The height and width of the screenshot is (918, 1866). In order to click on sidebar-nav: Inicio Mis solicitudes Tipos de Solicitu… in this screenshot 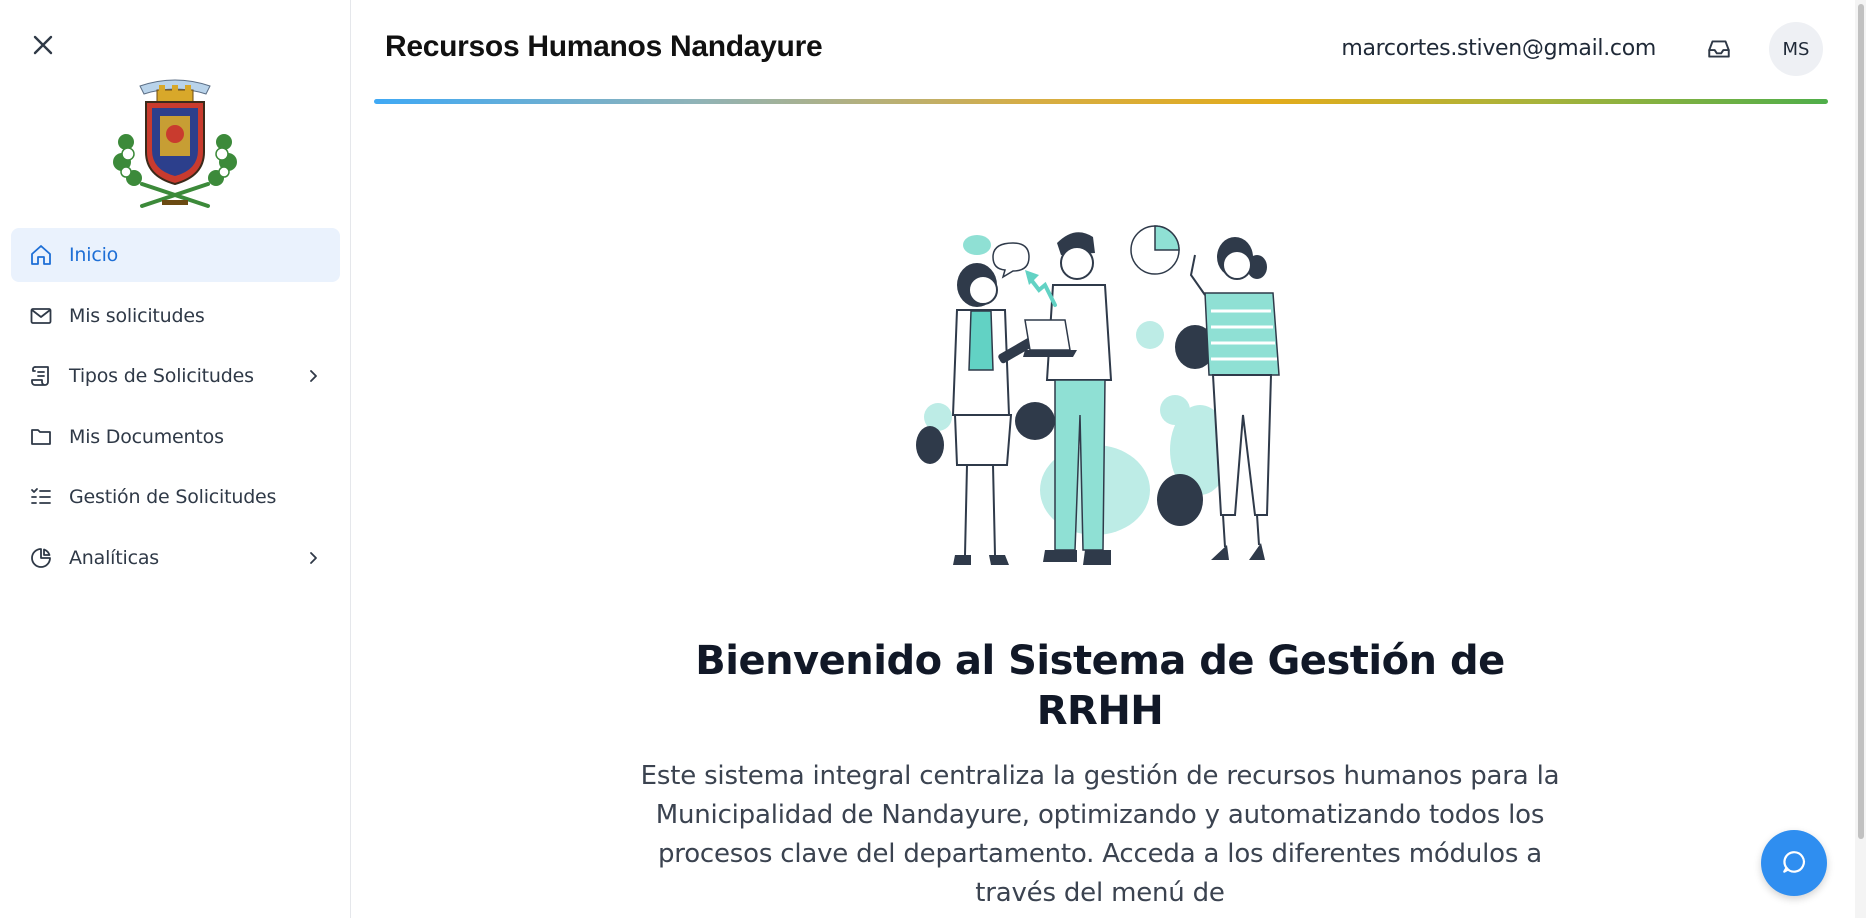, I will do `click(175, 409)`.